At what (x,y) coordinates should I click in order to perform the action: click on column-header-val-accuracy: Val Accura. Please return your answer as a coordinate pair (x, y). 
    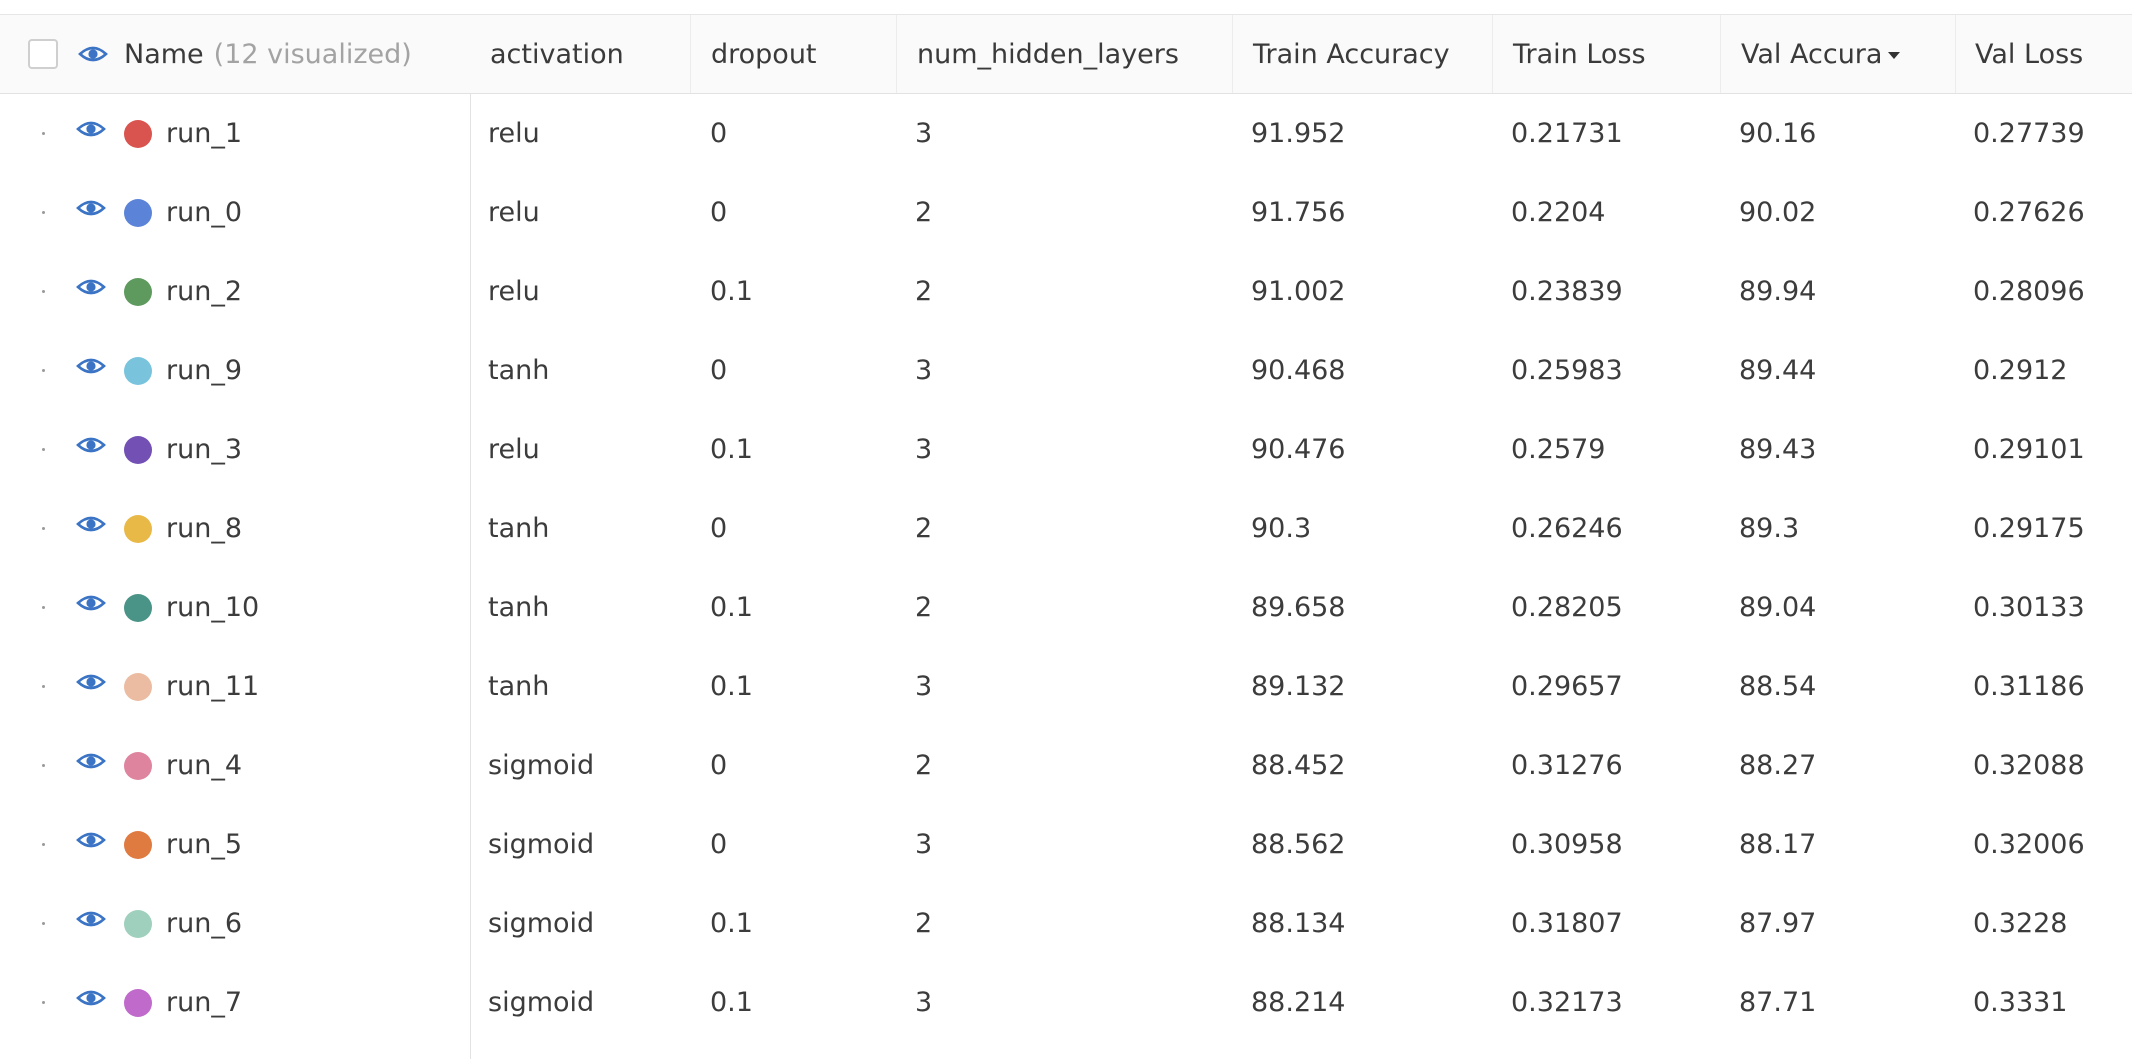
    Looking at the image, I should click on (1821, 54).